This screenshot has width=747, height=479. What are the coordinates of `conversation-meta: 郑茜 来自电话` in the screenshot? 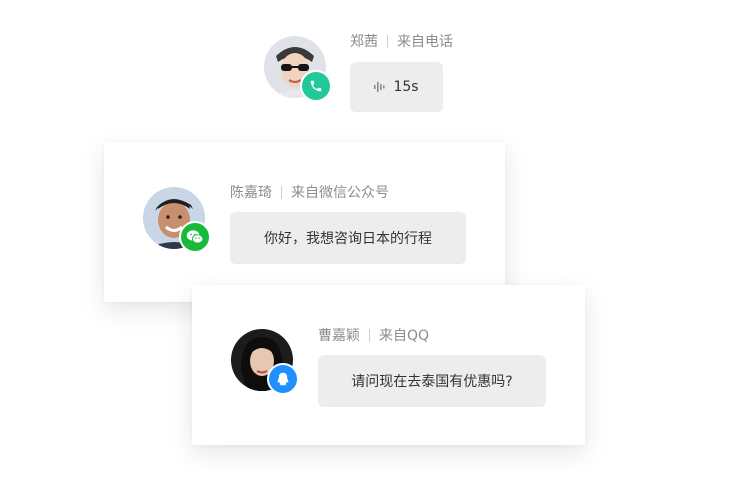 It's located at (401, 41).